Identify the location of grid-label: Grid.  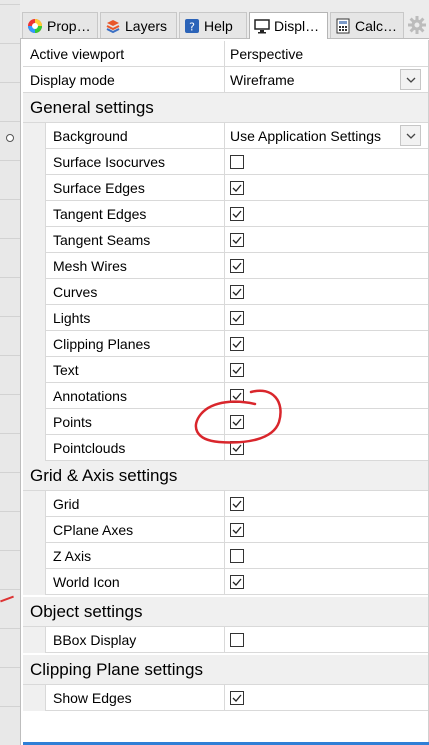
(66, 504).